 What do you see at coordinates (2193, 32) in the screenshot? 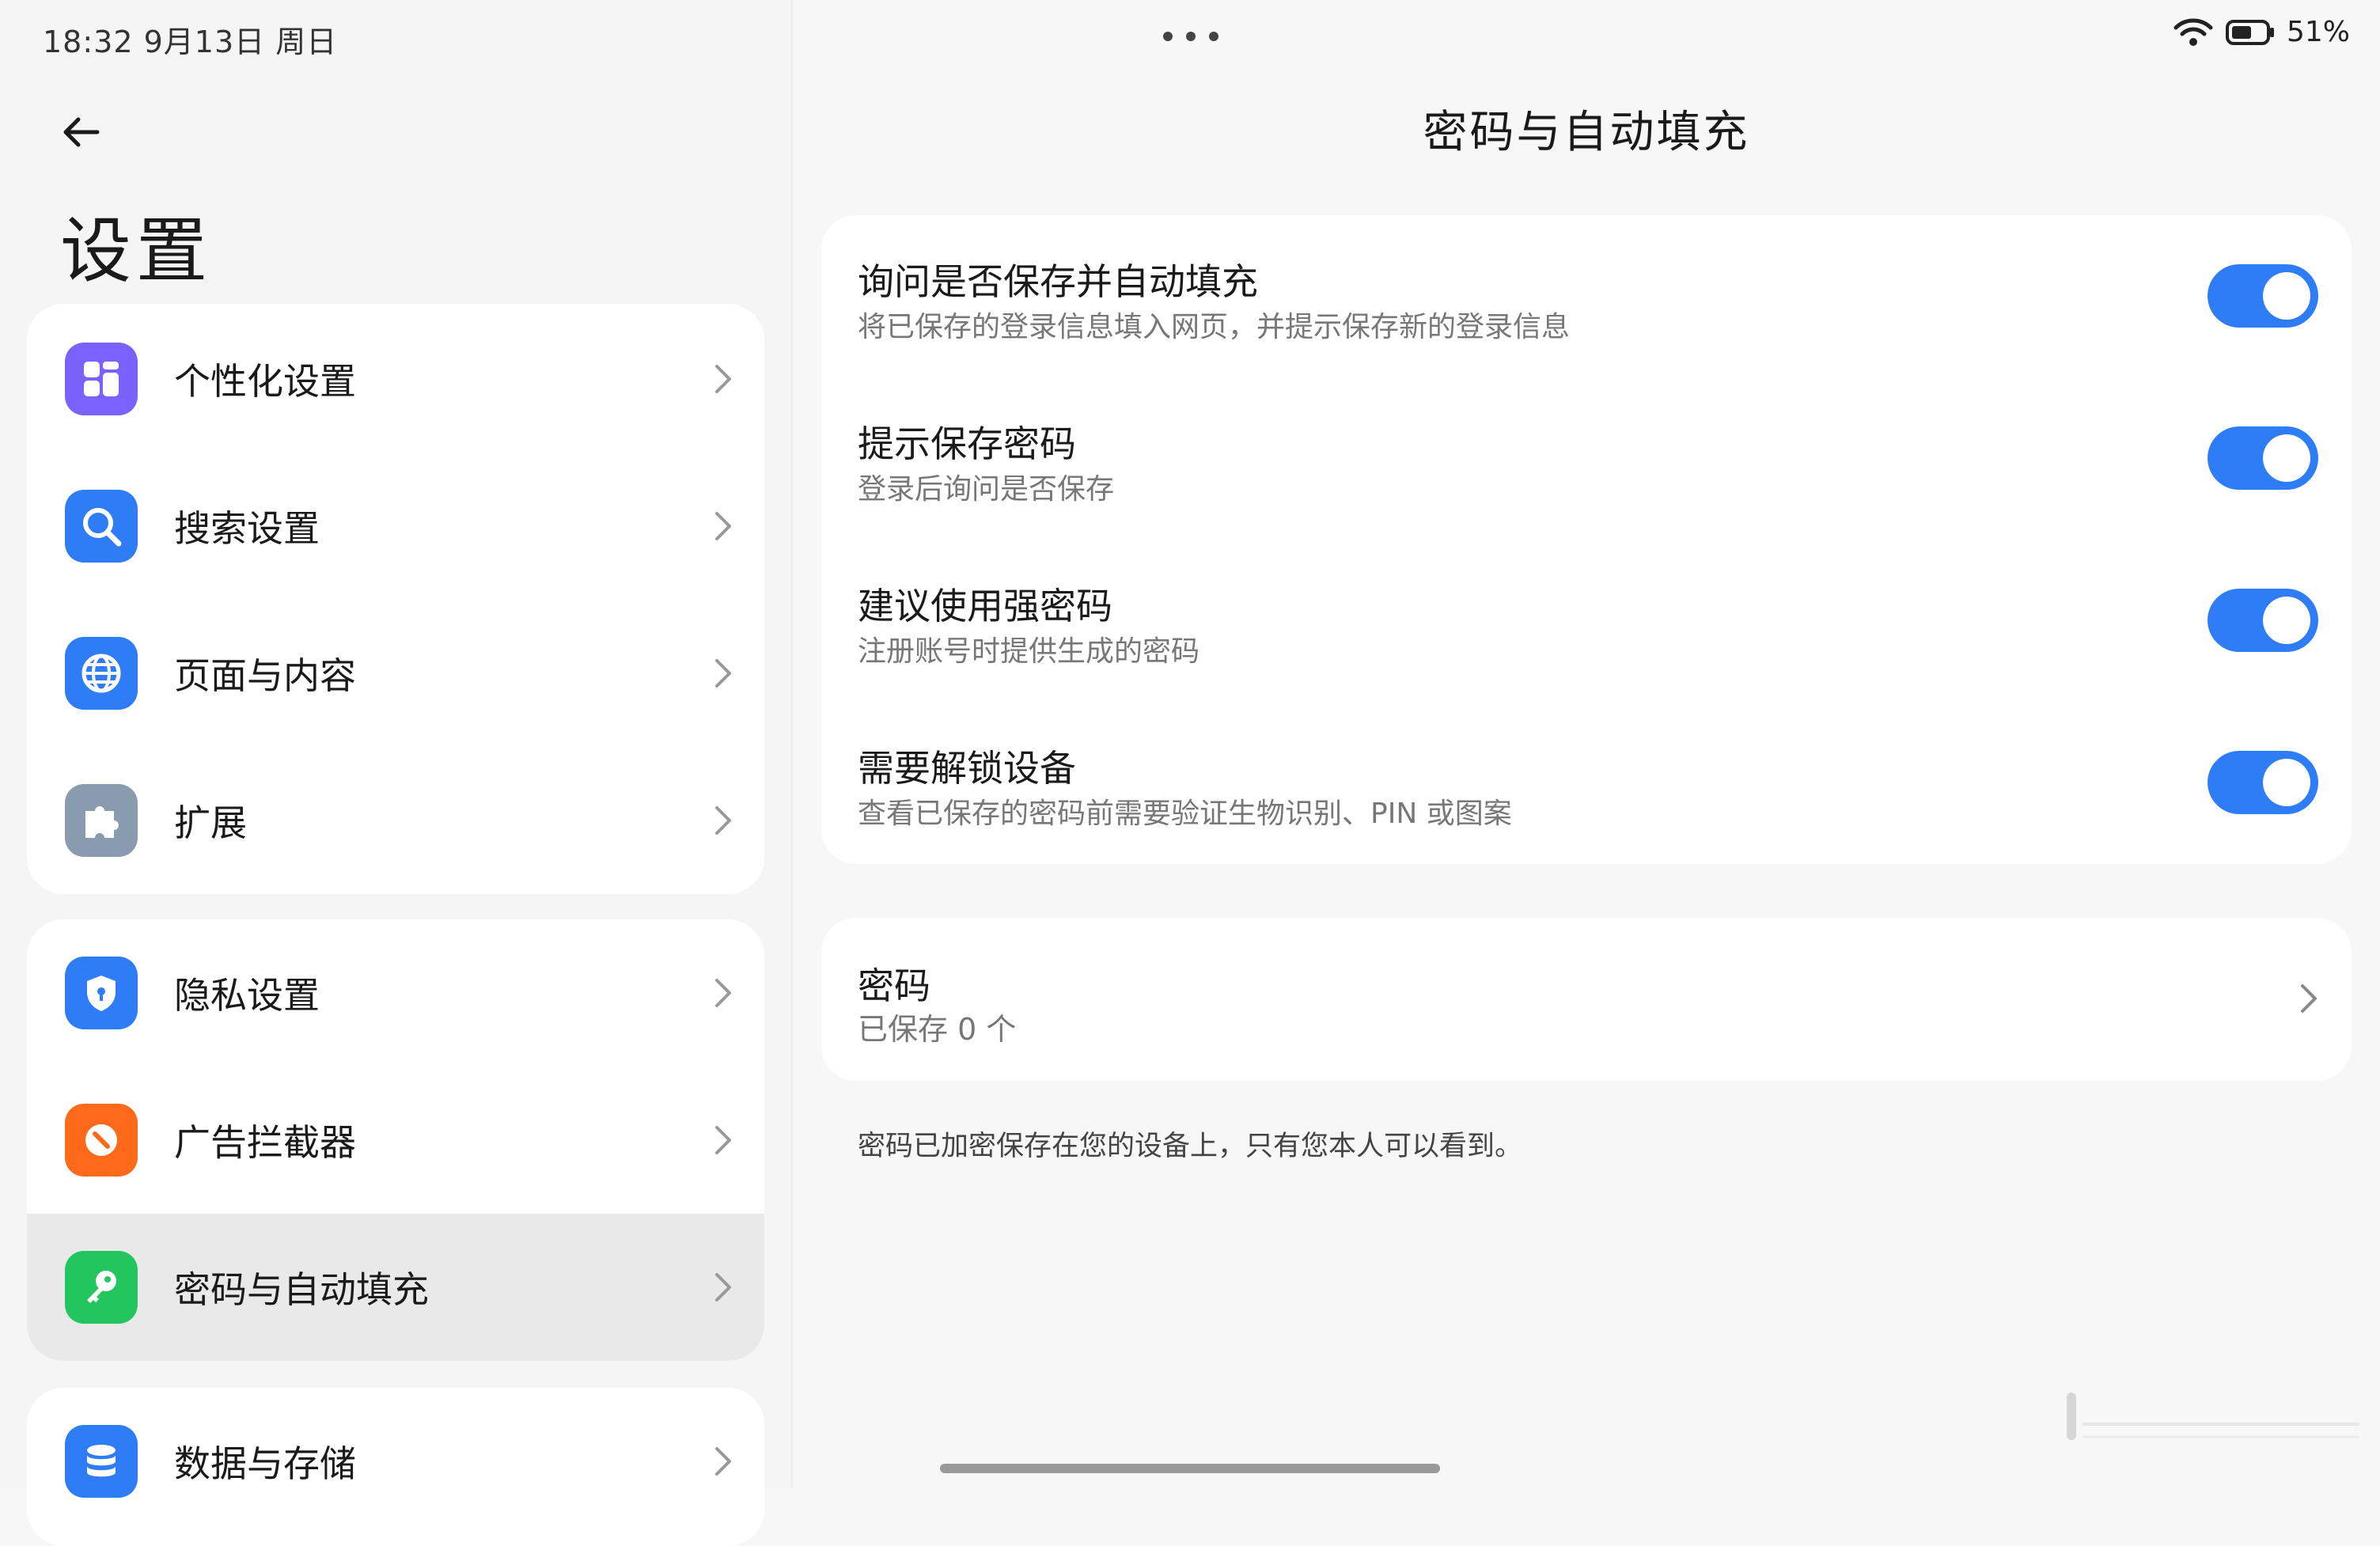
I see `wifi-icon` at bounding box center [2193, 32].